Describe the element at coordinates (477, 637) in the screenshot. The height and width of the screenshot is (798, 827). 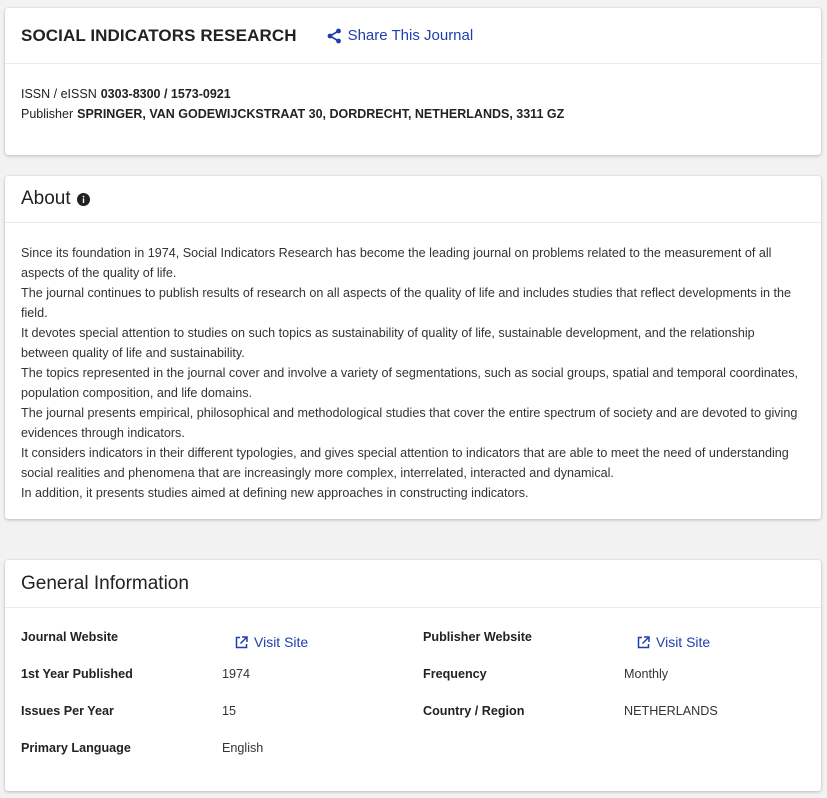
I see `publisher-website-label: Publisher Website` at that location.